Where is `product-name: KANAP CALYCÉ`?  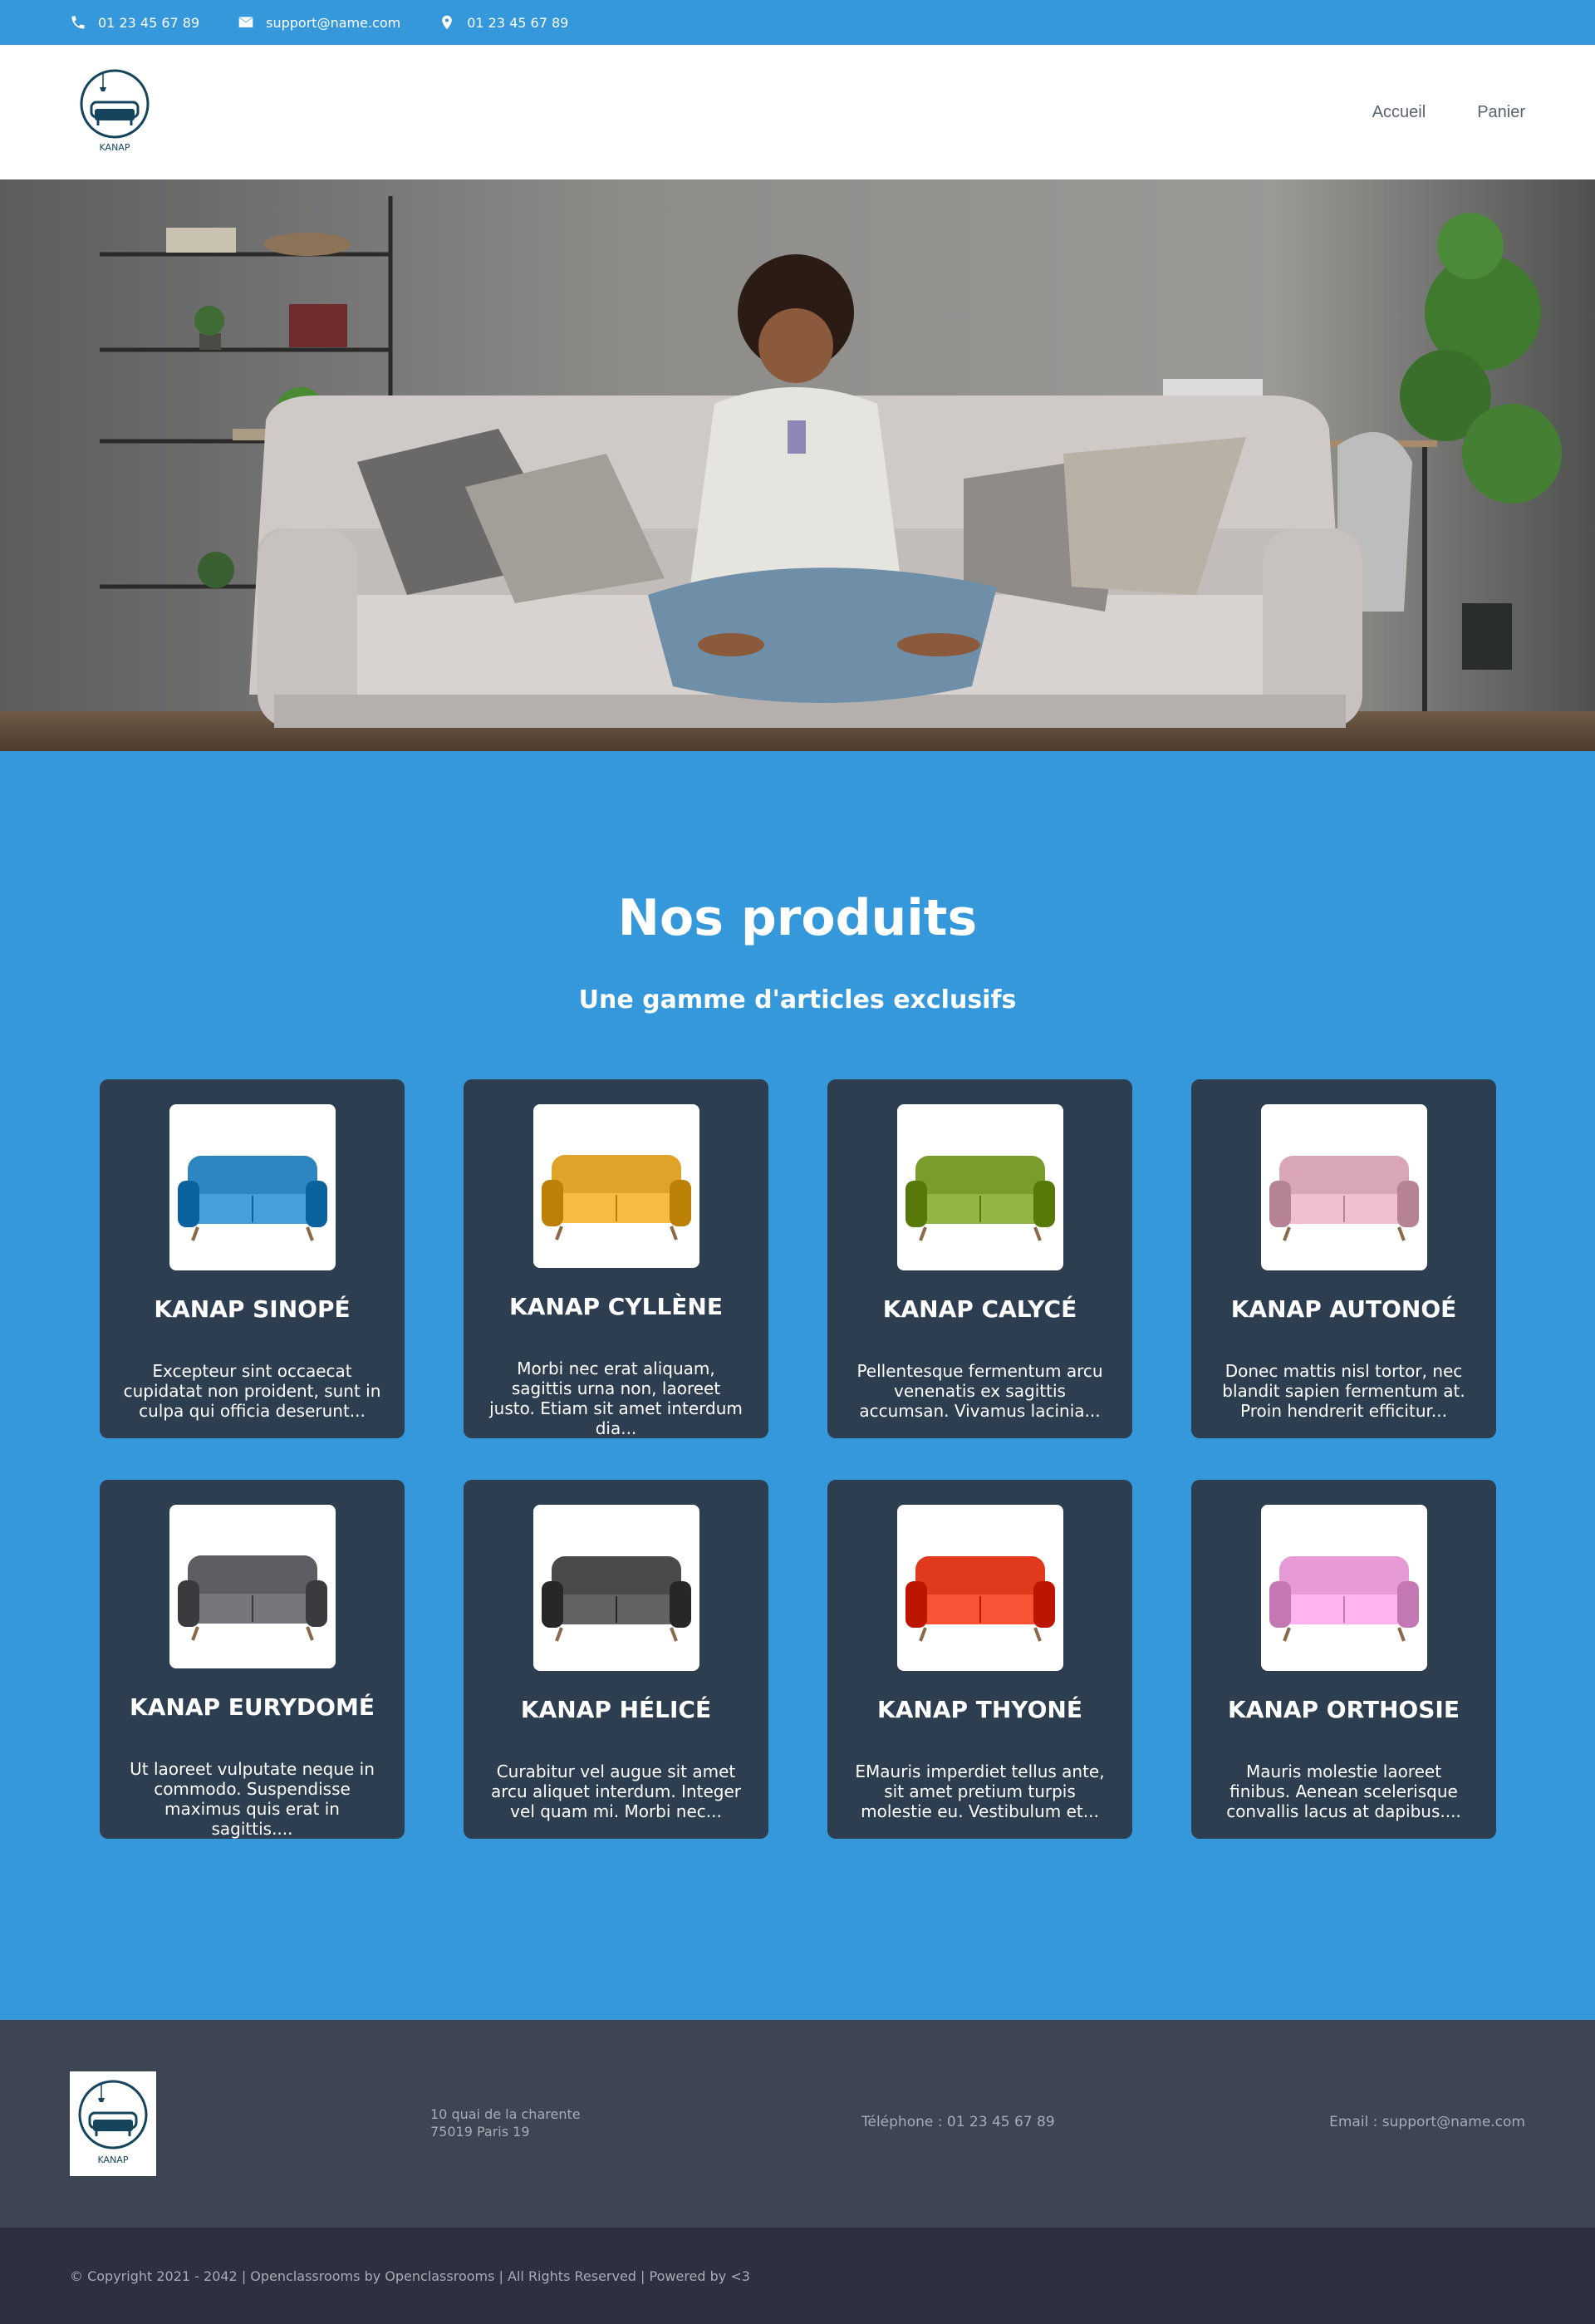
product-name: KANAP CALYCÉ is located at coordinates (979, 1309).